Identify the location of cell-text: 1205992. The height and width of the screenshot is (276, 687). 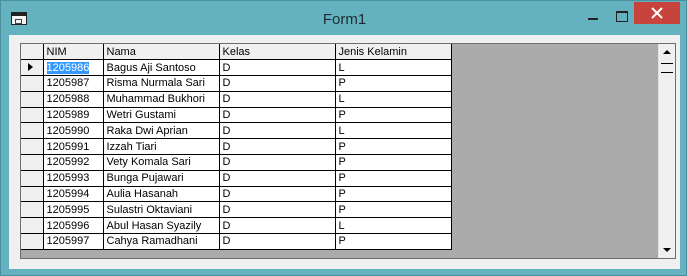
(68, 162).